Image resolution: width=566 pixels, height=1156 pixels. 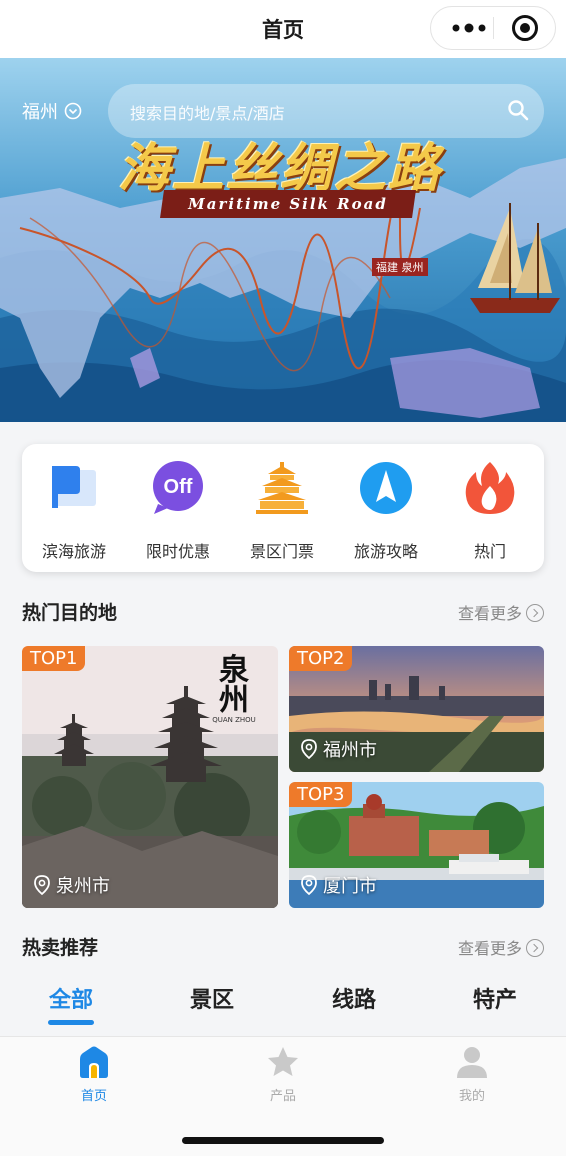 I want to click on banner-subtitle: Maritime Silk Road, so click(x=288, y=204).